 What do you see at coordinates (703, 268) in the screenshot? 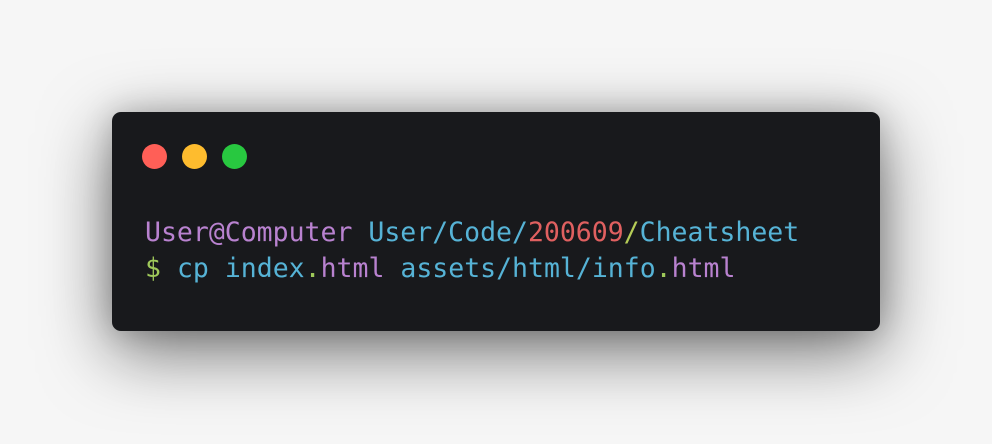
I see `destination-file-extension: html` at bounding box center [703, 268].